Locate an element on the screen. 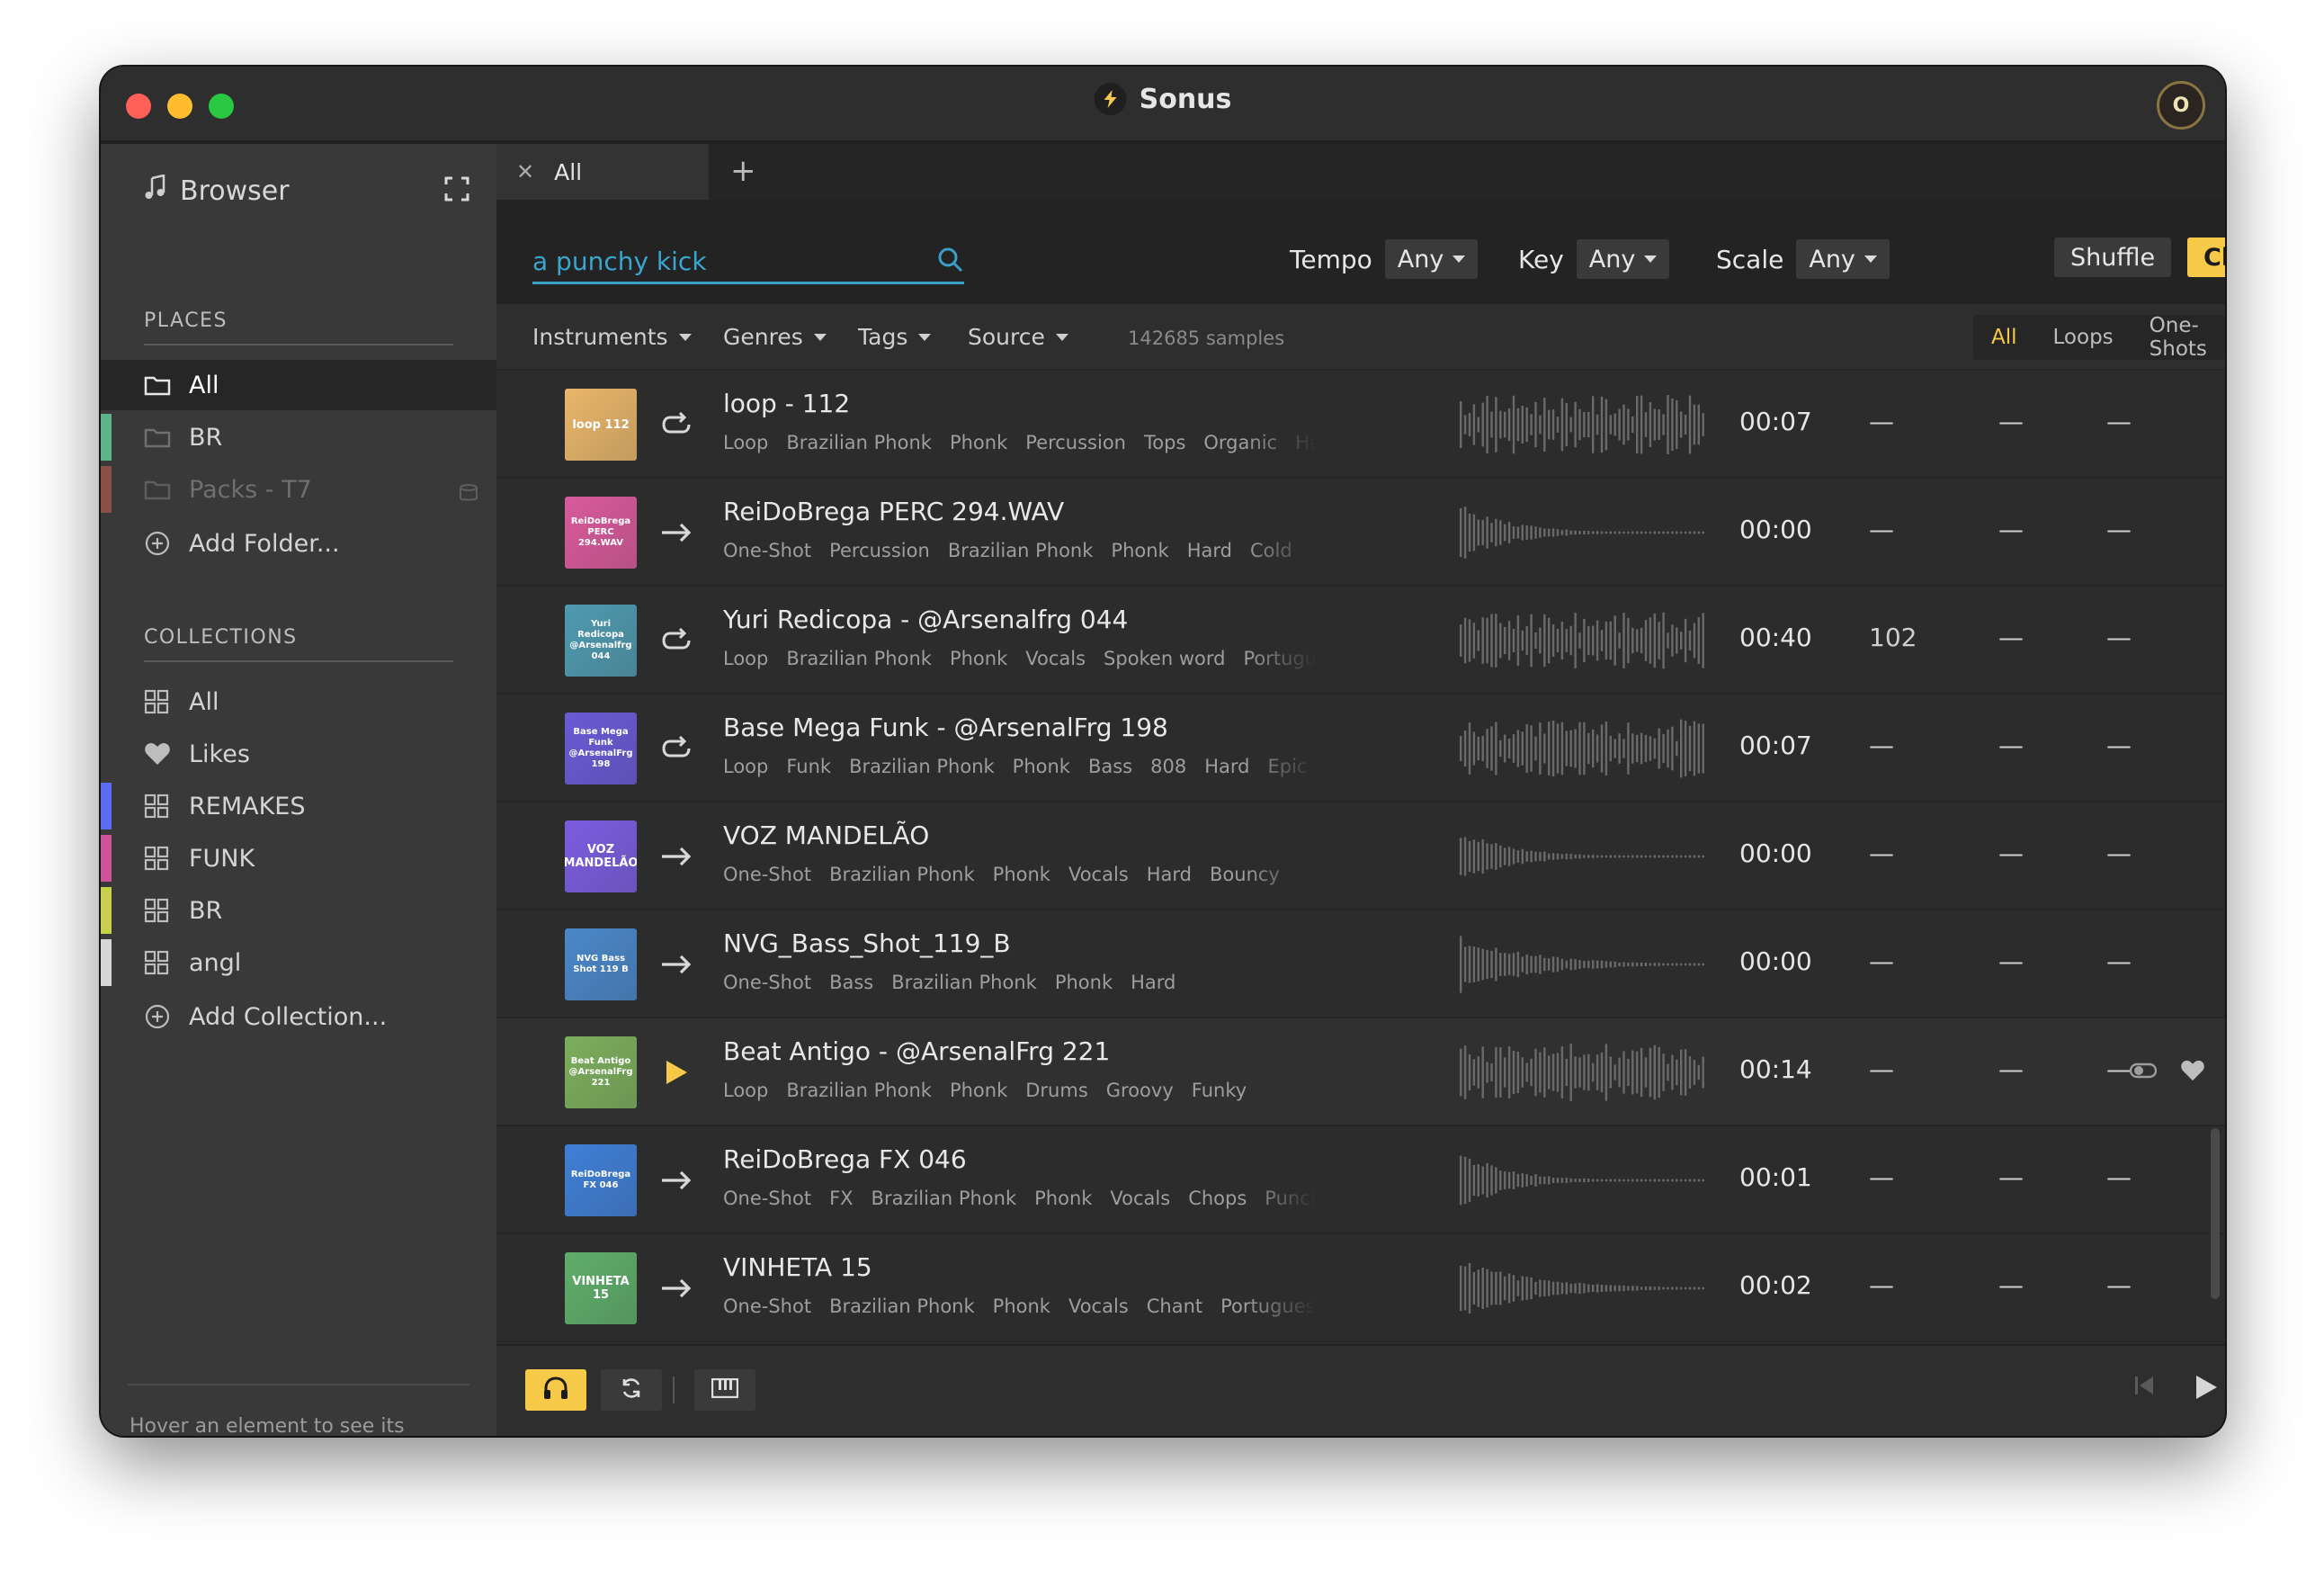 The image size is (2324, 1569). tag-chip: Chant is located at coordinates (1174, 1306).